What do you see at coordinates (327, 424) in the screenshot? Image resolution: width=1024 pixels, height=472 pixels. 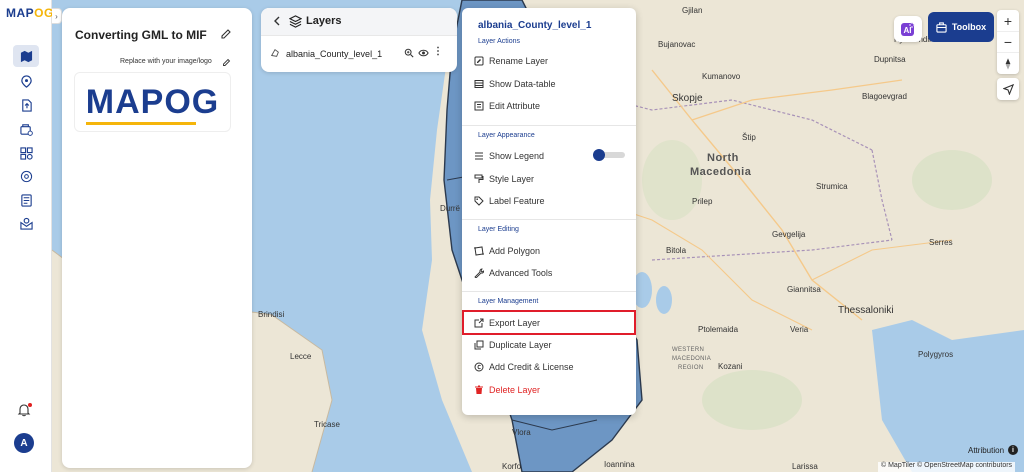 I see `city-label: Tricase` at bounding box center [327, 424].